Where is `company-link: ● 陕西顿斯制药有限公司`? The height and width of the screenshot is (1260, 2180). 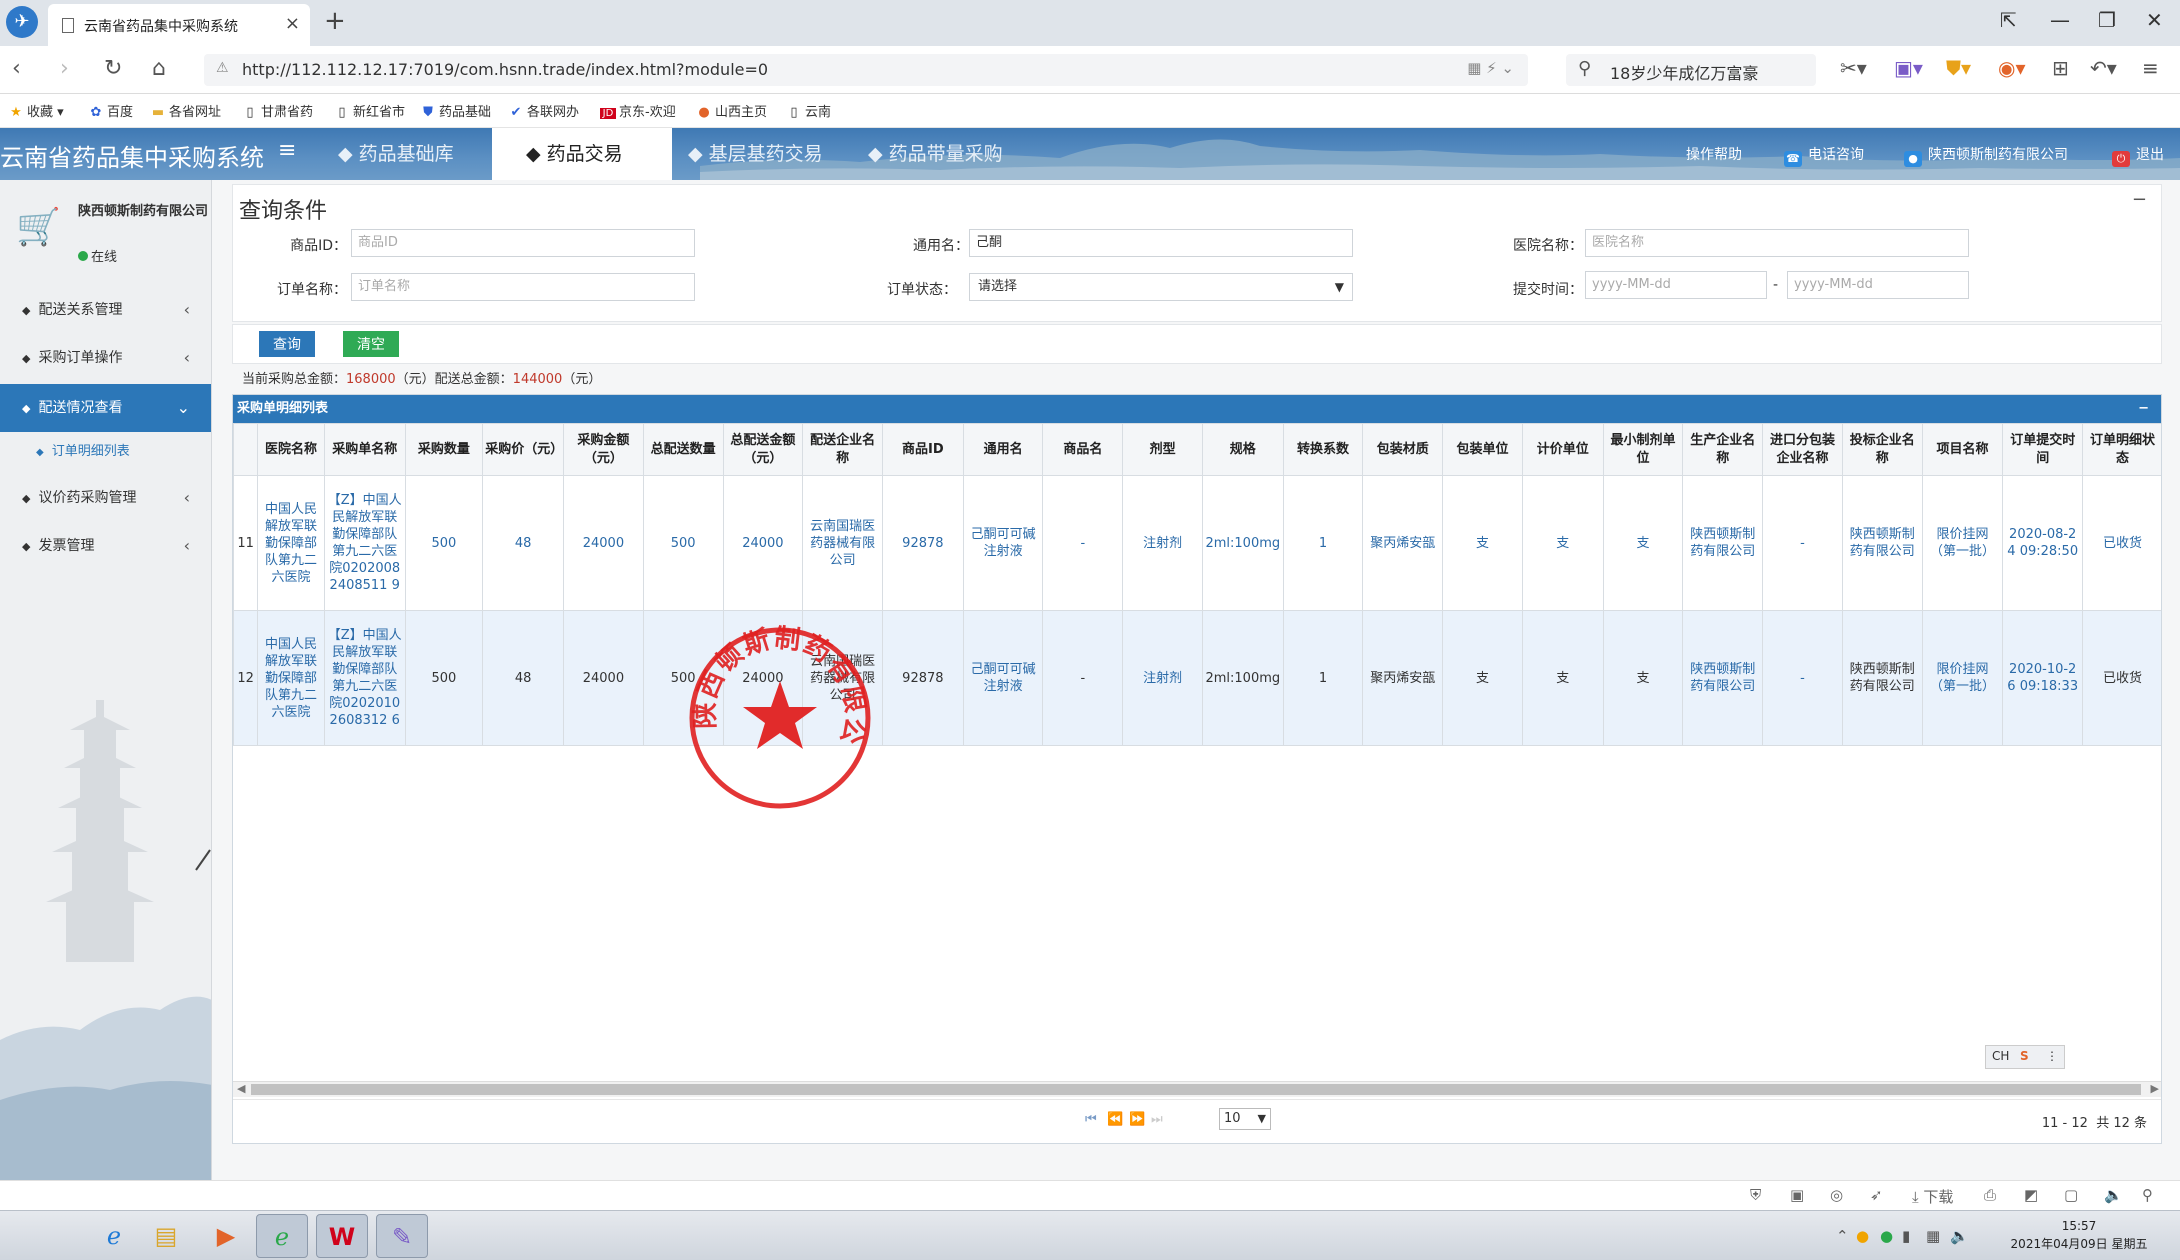 company-link: ● 陕西顿斯制药有限公司 is located at coordinates (1986, 155).